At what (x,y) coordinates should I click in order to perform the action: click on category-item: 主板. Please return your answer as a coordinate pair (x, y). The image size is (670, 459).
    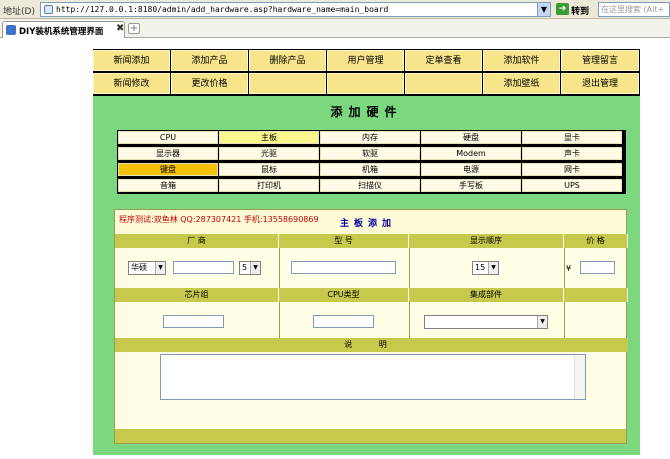
    Looking at the image, I should click on (269, 137).